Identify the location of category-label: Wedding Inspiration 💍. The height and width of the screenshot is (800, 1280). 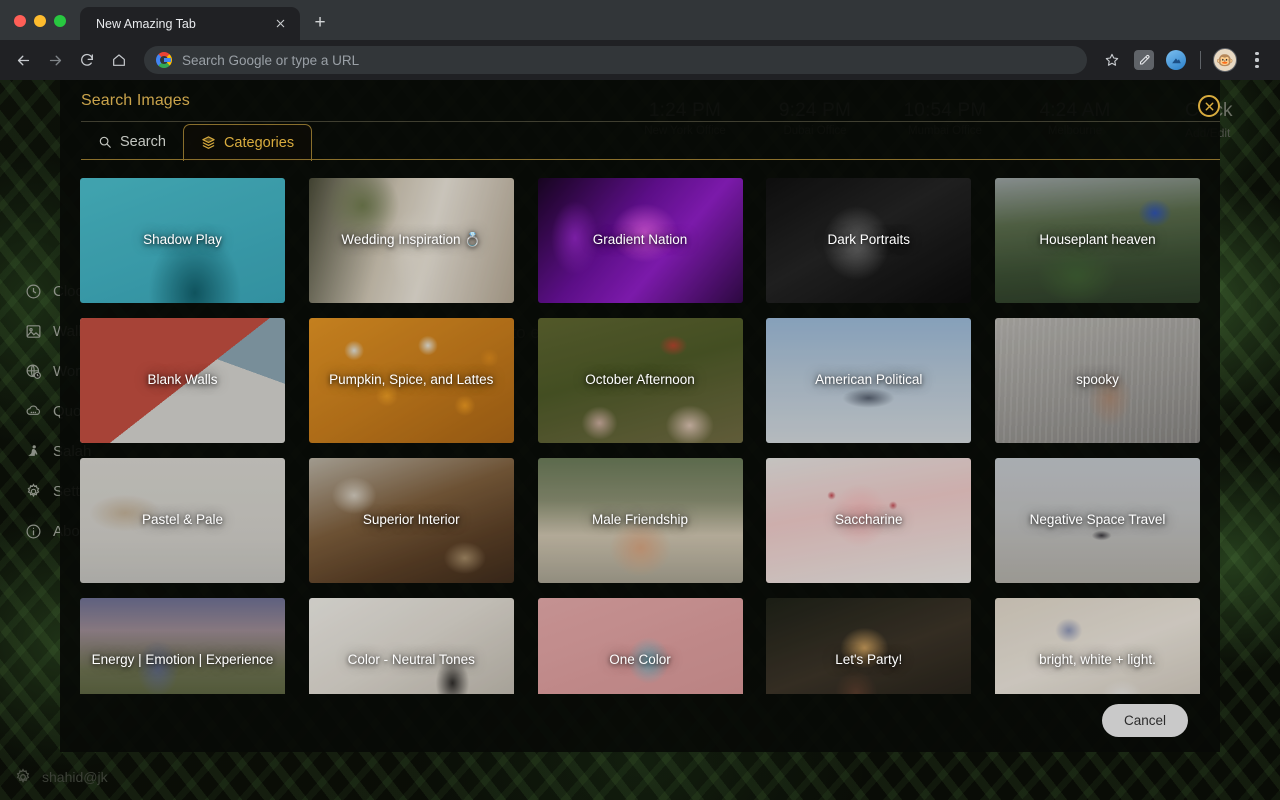
(411, 240).